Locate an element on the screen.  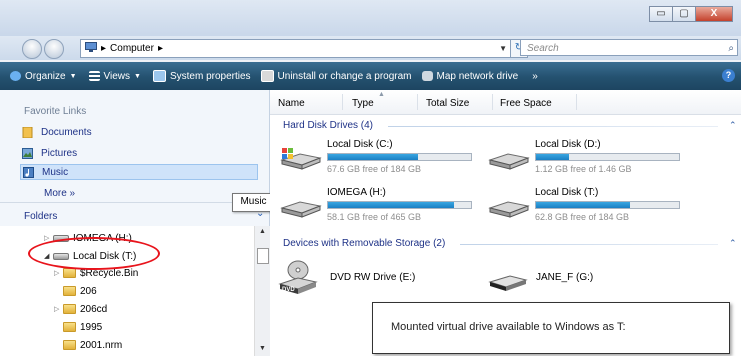
forward-button is located at coordinates (54, 49).